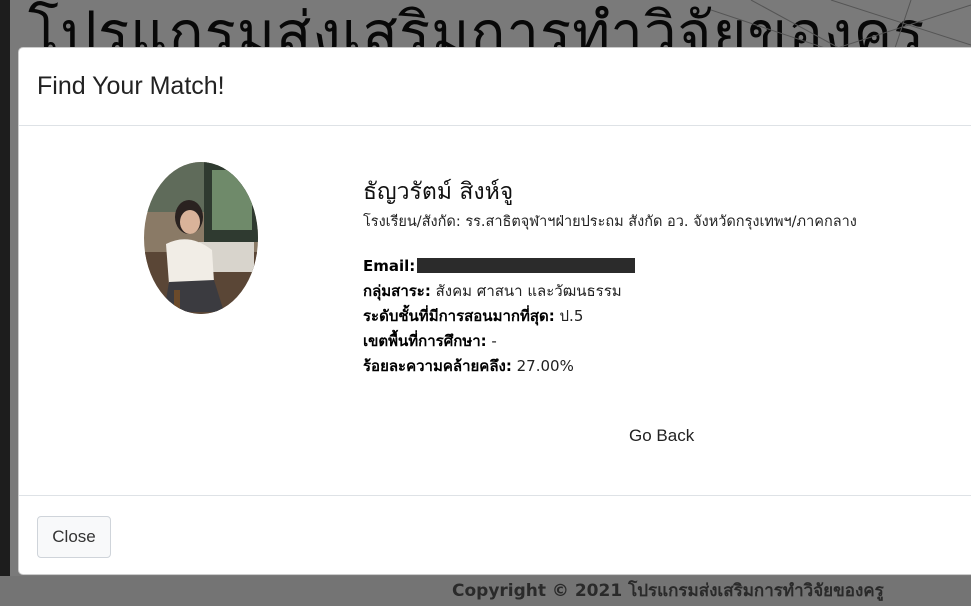 This screenshot has width=971, height=606. What do you see at coordinates (201, 238) in the screenshot?
I see `profile-photo` at bounding box center [201, 238].